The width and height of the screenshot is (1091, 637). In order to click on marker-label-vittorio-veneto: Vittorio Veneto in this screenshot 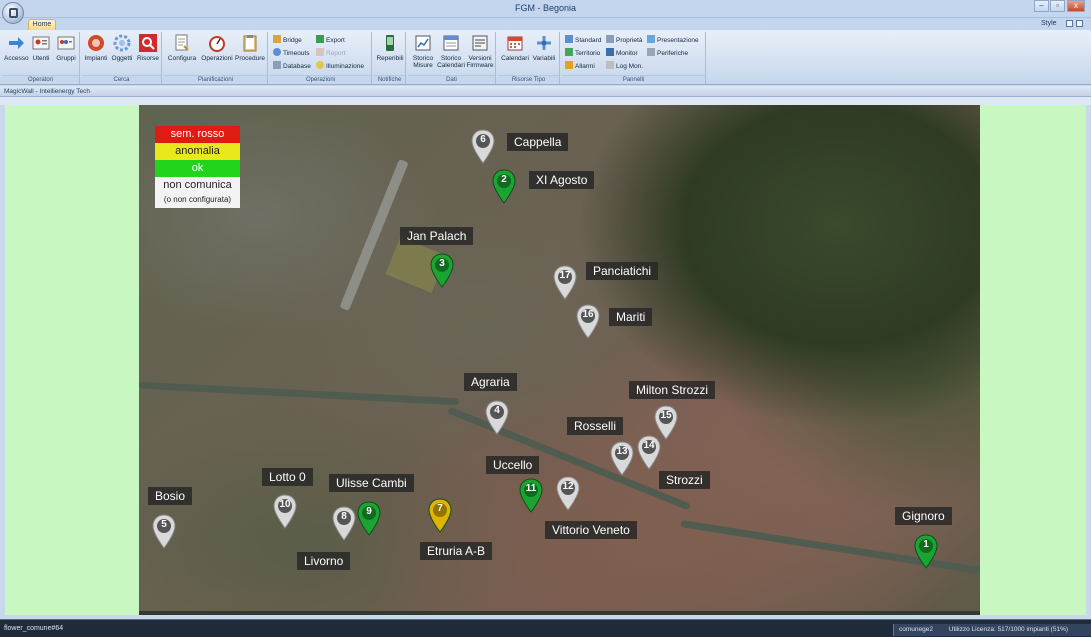, I will do `click(591, 530)`.